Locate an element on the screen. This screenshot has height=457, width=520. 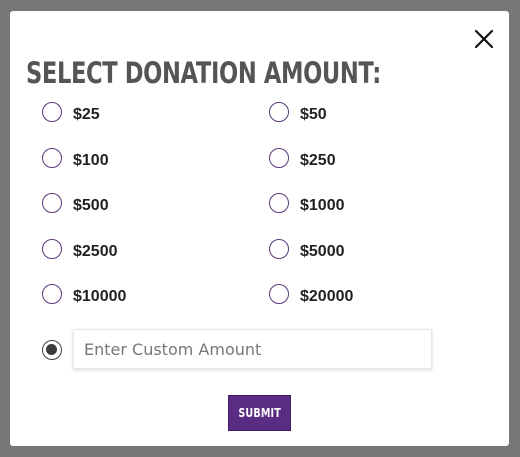
submit-button: SUBMIT is located at coordinates (259, 413).